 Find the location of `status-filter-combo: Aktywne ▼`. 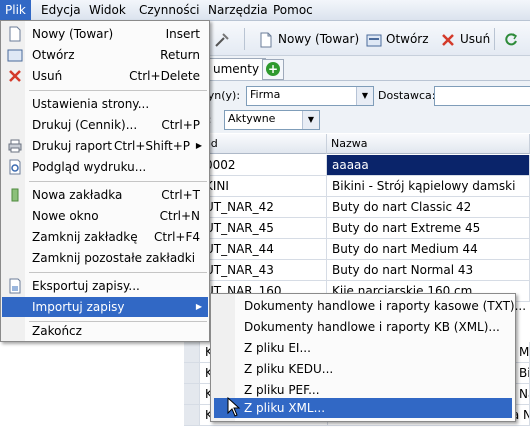

status-filter-combo: Aktywne ▼ is located at coordinates (272, 120).